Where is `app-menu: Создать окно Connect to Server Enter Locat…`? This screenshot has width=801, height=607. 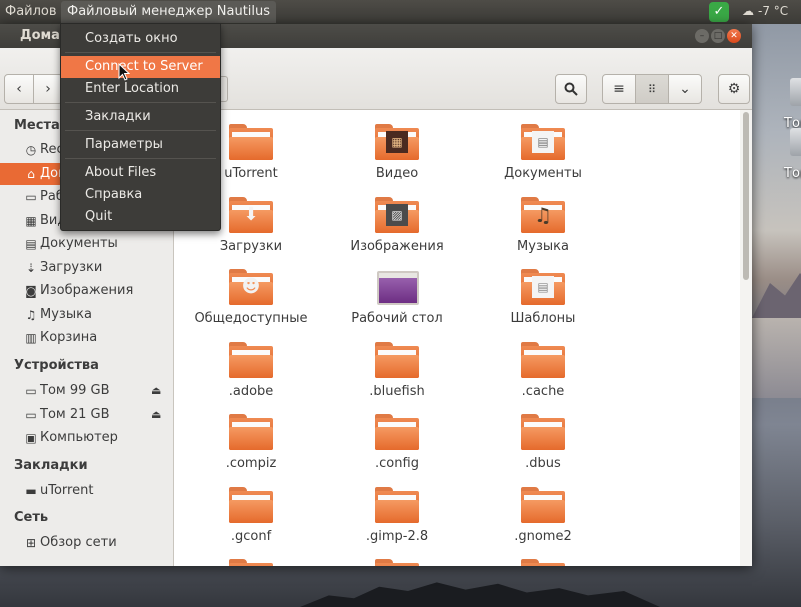 app-menu: Создать окно Connect to Server Enter Locat… is located at coordinates (140, 127).